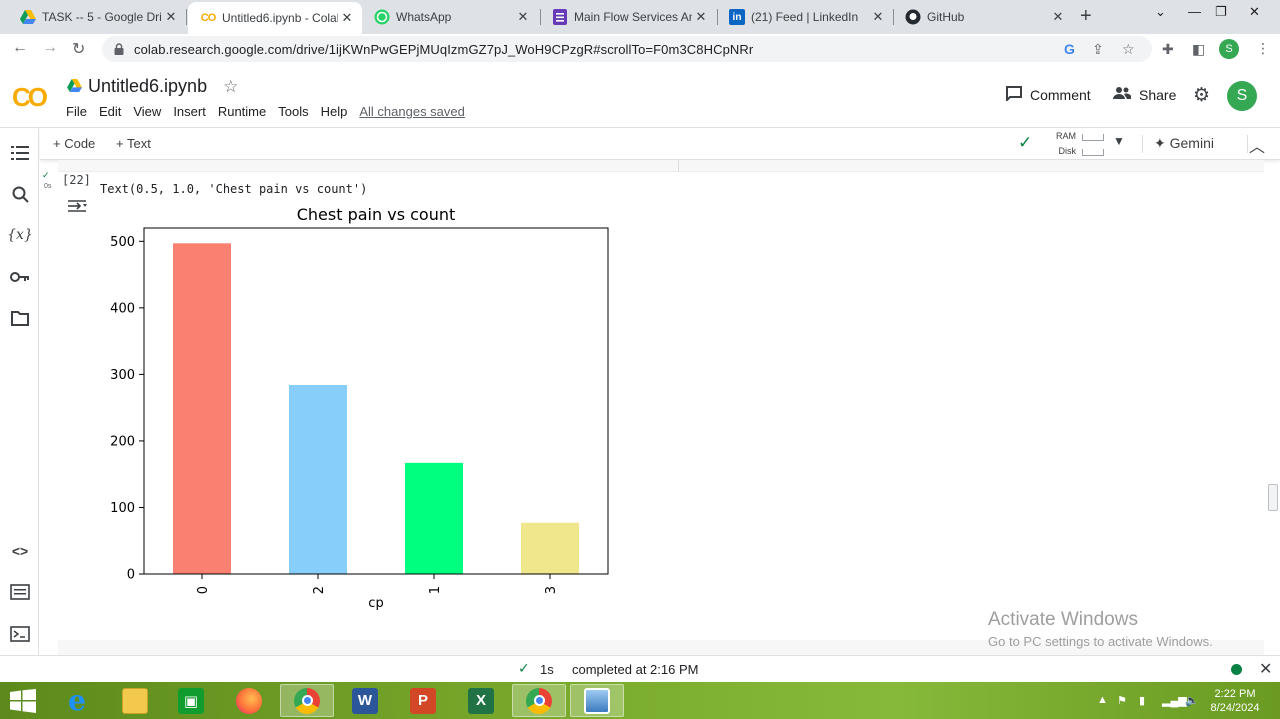  I want to click on chrome-icon, so click(307, 700).